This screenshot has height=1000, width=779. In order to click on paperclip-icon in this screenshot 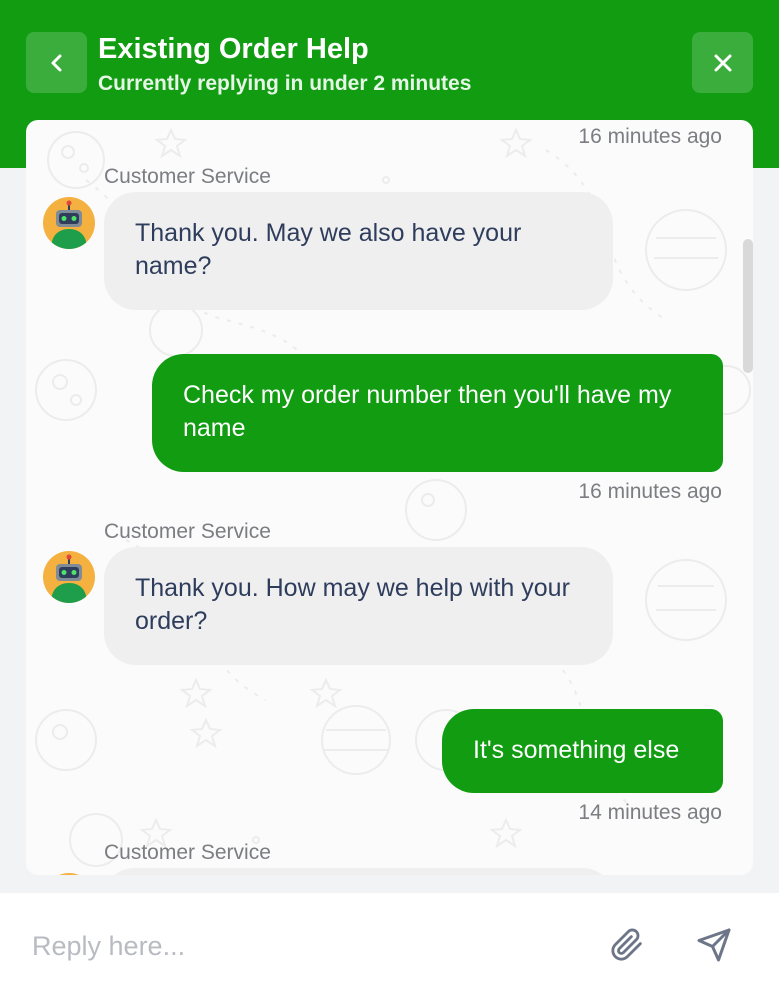, I will do `click(626, 944)`.